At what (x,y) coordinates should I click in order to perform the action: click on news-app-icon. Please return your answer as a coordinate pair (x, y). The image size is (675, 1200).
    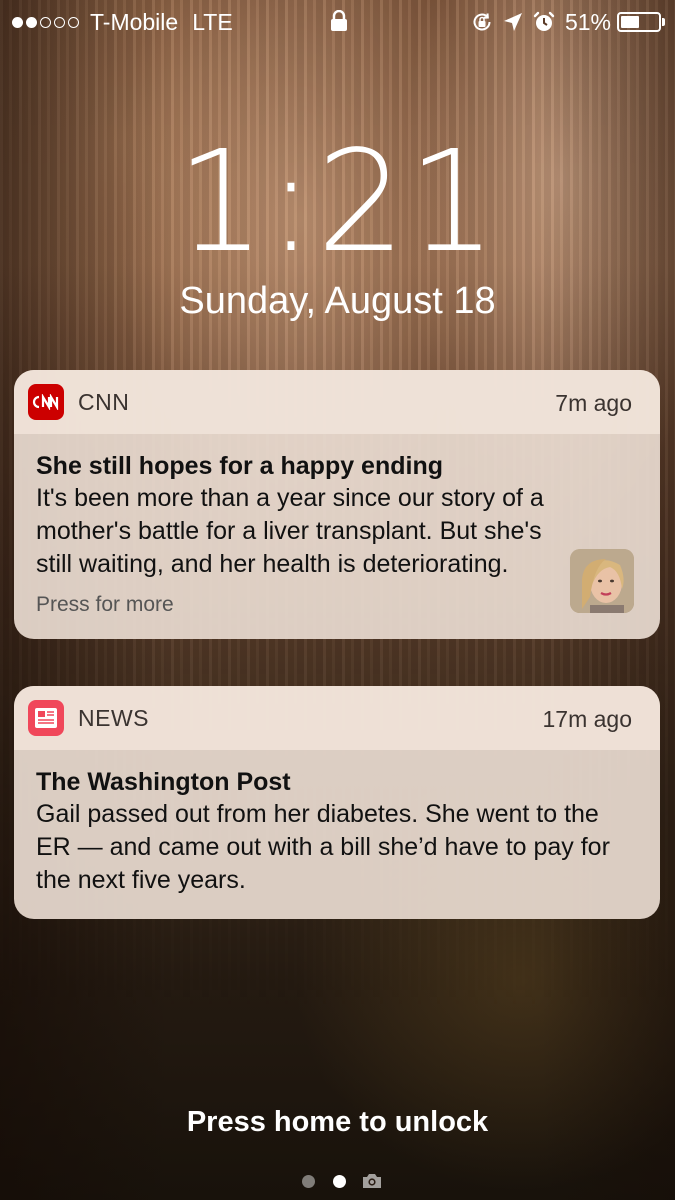
    Looking at the image, I should click on (46, 718).